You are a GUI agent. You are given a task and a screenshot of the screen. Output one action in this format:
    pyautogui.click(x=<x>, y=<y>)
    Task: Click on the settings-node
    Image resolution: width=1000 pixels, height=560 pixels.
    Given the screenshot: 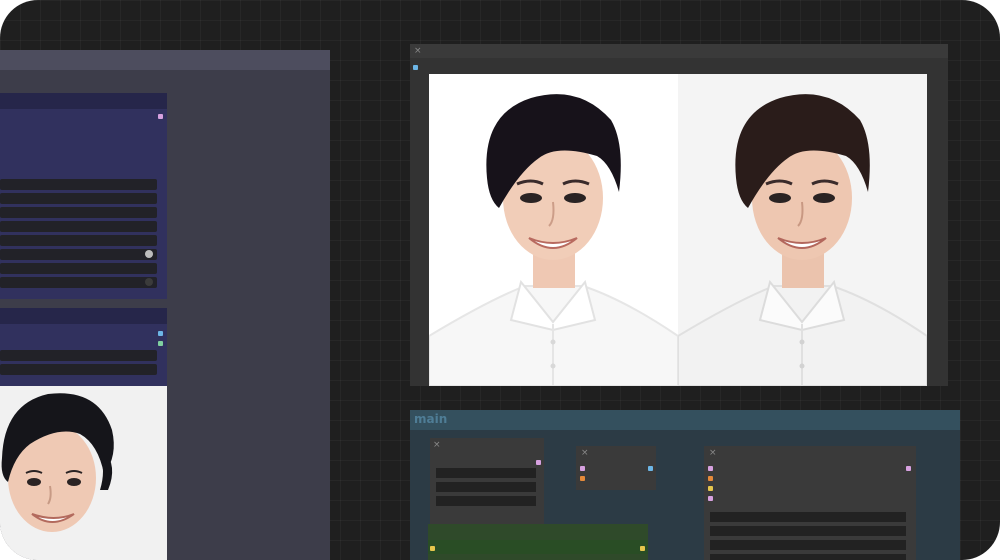 What is the action you would take?
    pyautogui.click(x=83, y=196)
    